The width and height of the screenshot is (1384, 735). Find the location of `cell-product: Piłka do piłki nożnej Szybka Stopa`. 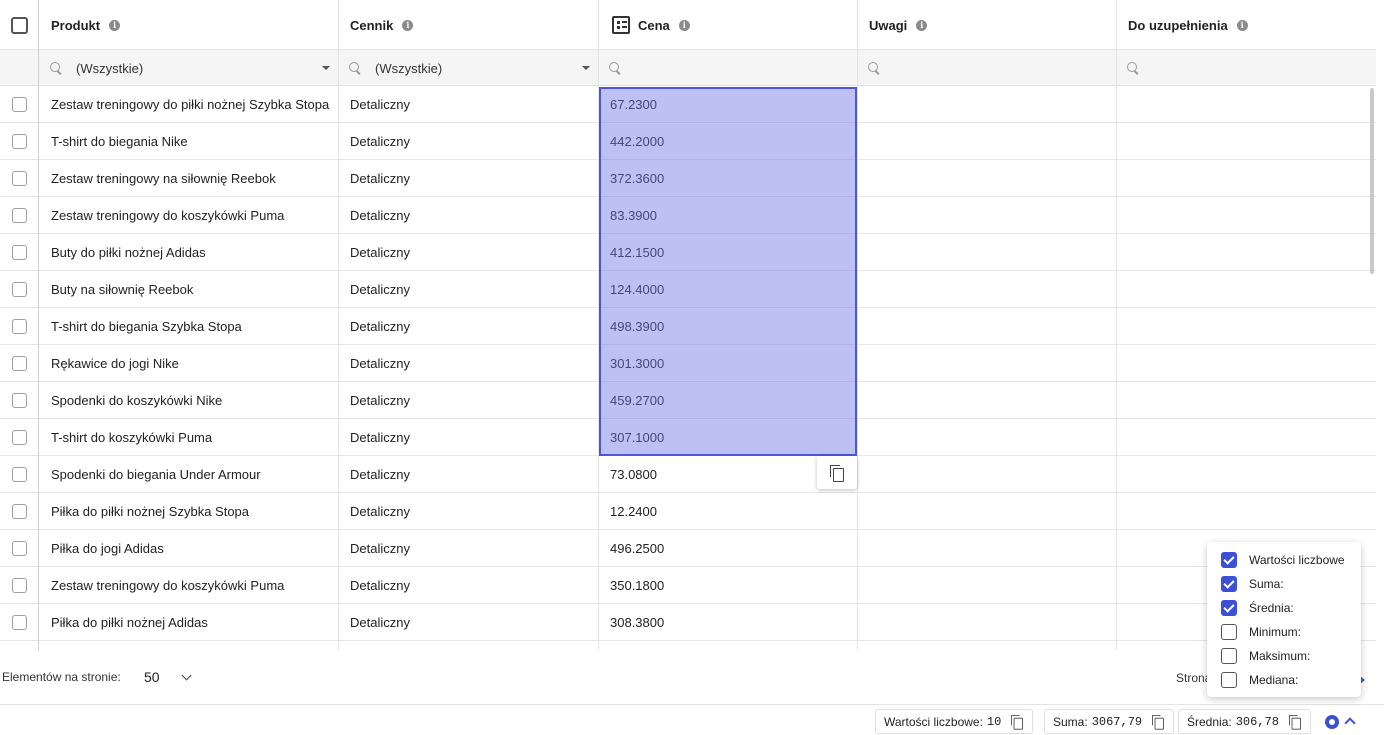

cell-product: Piłka do piłki nożnej Szybka Stopa is located at coordinates (150, 511).